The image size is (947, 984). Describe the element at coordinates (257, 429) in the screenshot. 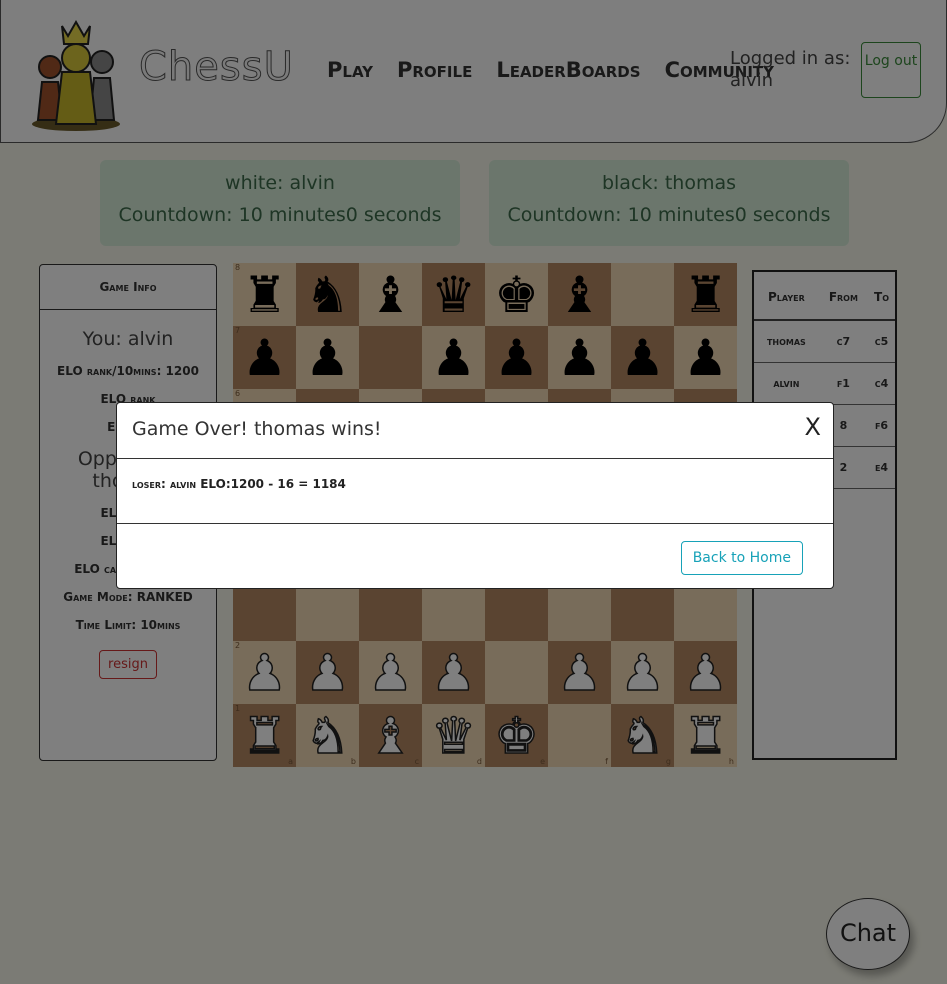

I see `modal-title: Game Over! thomas wins!` at that location.